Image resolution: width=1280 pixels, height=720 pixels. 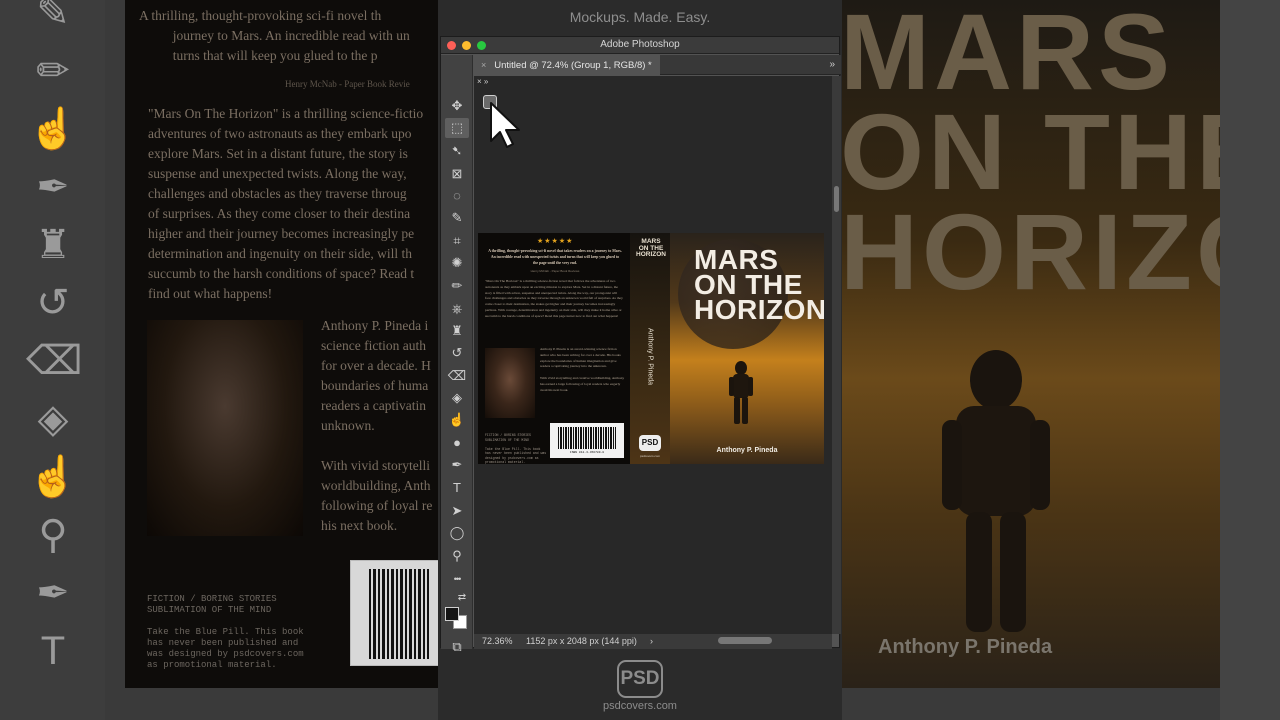 What do you see at coordinates (457, 443) in the screenshot?
I see `dodge-tool-icon: ●` at bounding box center [457, 443].